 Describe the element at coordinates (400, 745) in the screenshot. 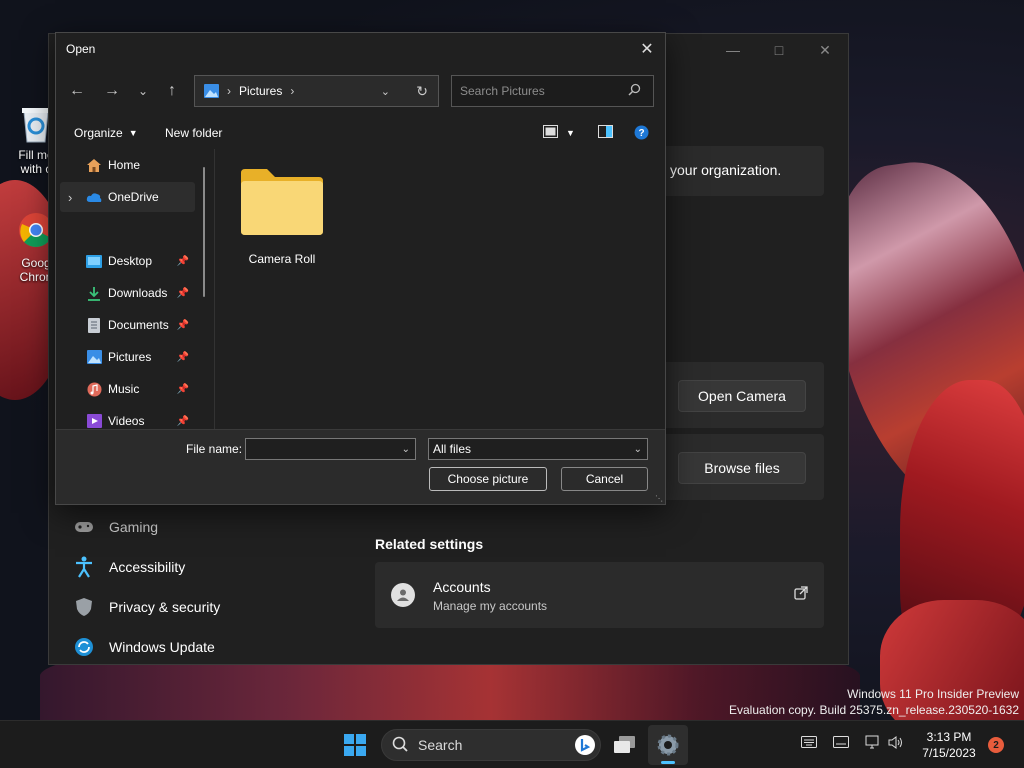

I see `search-icon` at that location.